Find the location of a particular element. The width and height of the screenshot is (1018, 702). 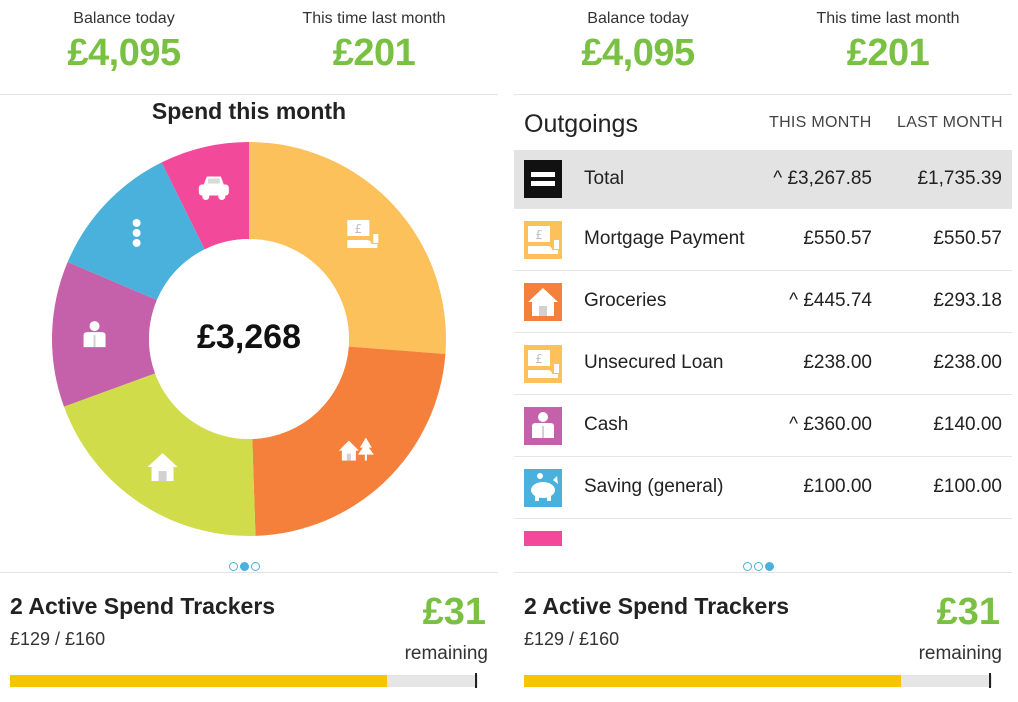

outgoings-row: Saving (general) £100.00 £100.00 is located at coordinates (763, 488).